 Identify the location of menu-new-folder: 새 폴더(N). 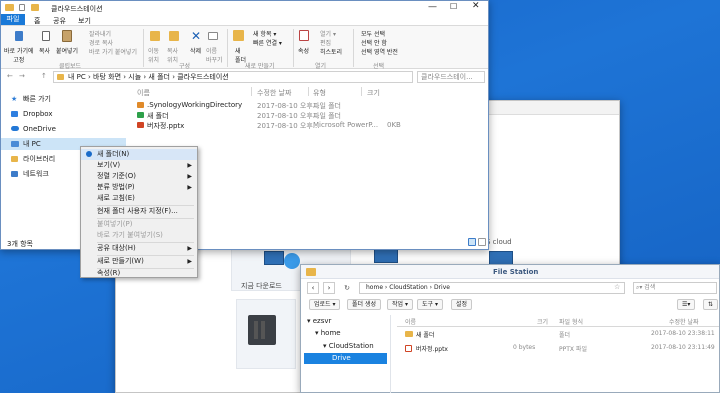
(139, 154).